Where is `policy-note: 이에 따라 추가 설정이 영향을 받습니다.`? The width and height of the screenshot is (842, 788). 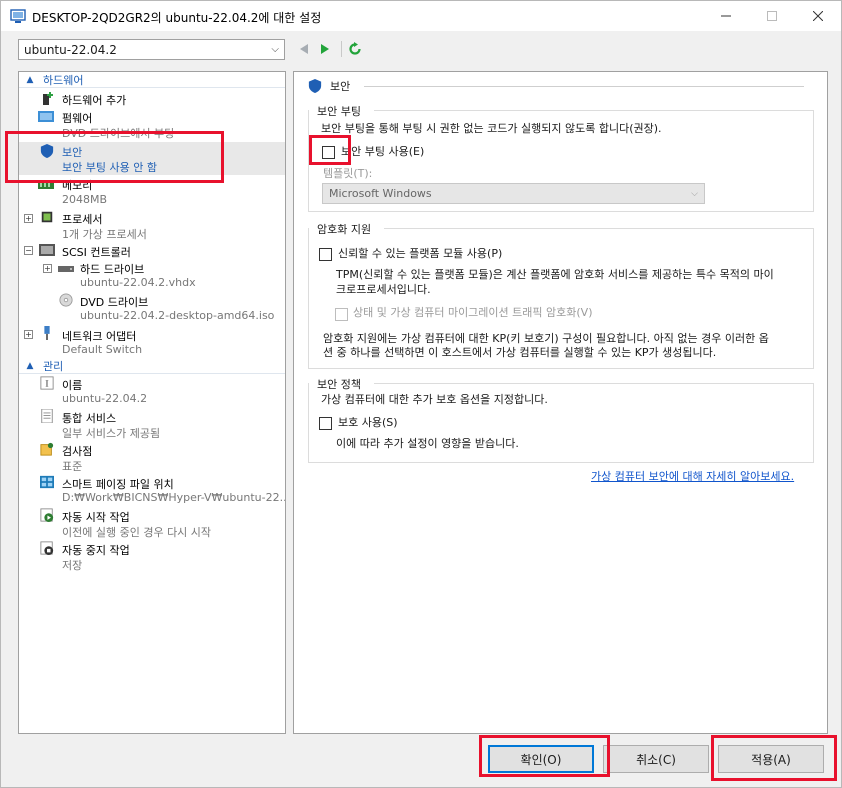
policy-note: 이에 따라 추가 설정이 영향을 받습니다. is located at coordinates (427, 443).